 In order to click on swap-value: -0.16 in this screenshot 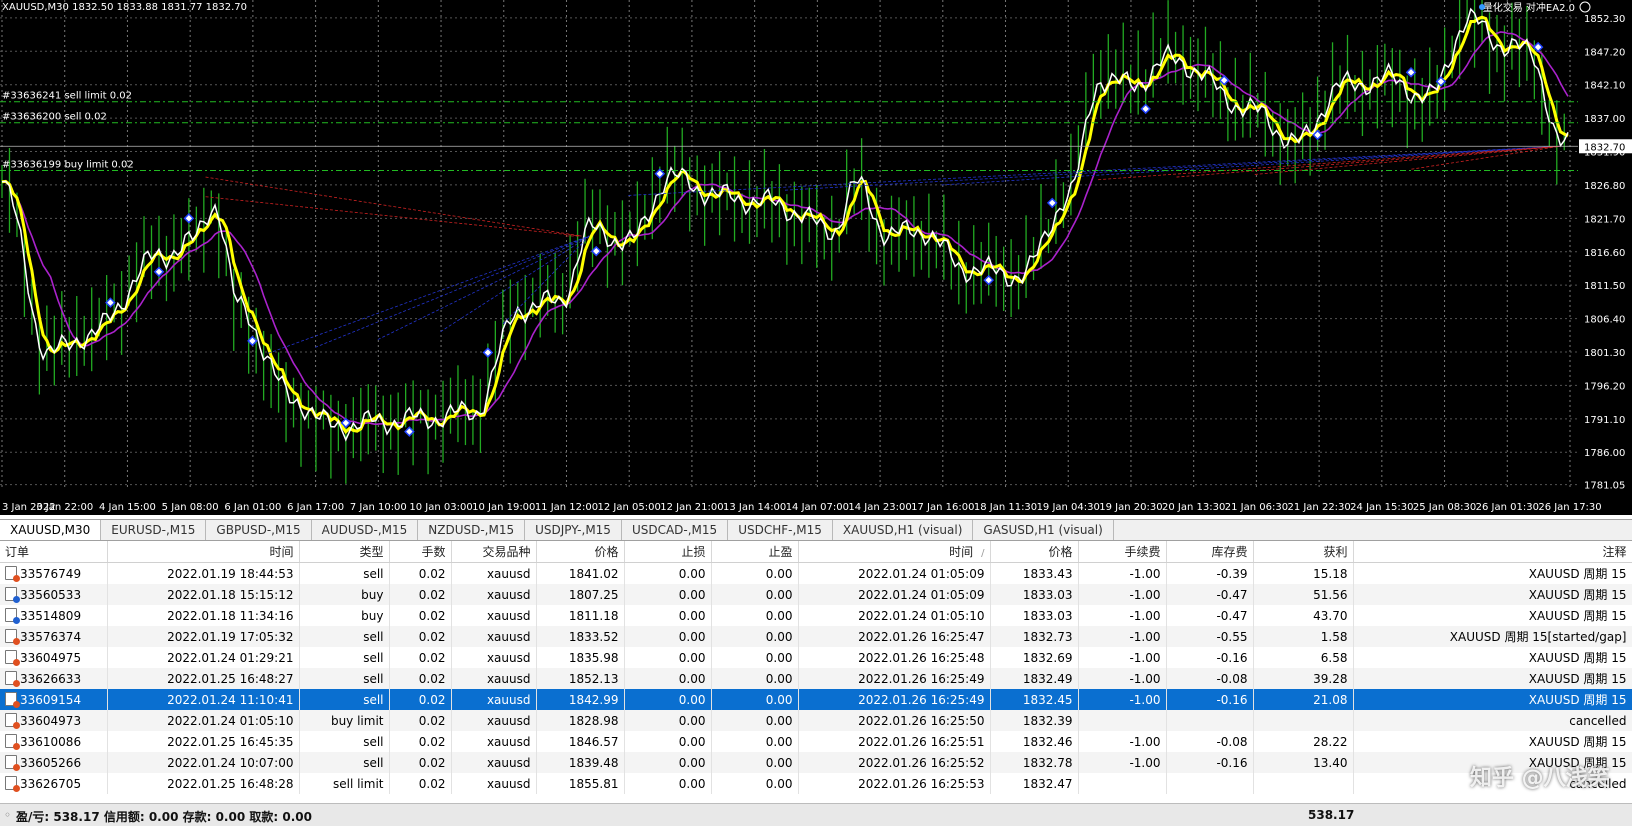, I will do `click(1232, 657)`.